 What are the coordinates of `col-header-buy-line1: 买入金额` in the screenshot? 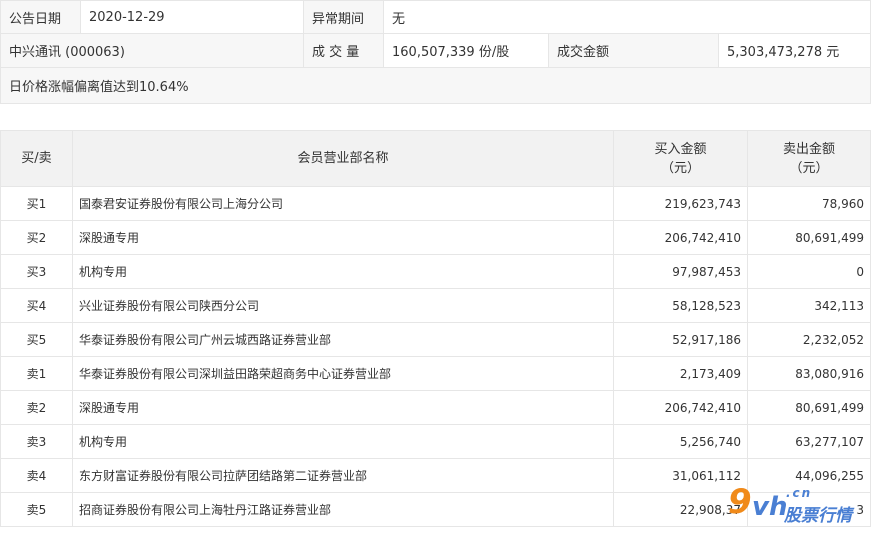 It's located at (680, 149).